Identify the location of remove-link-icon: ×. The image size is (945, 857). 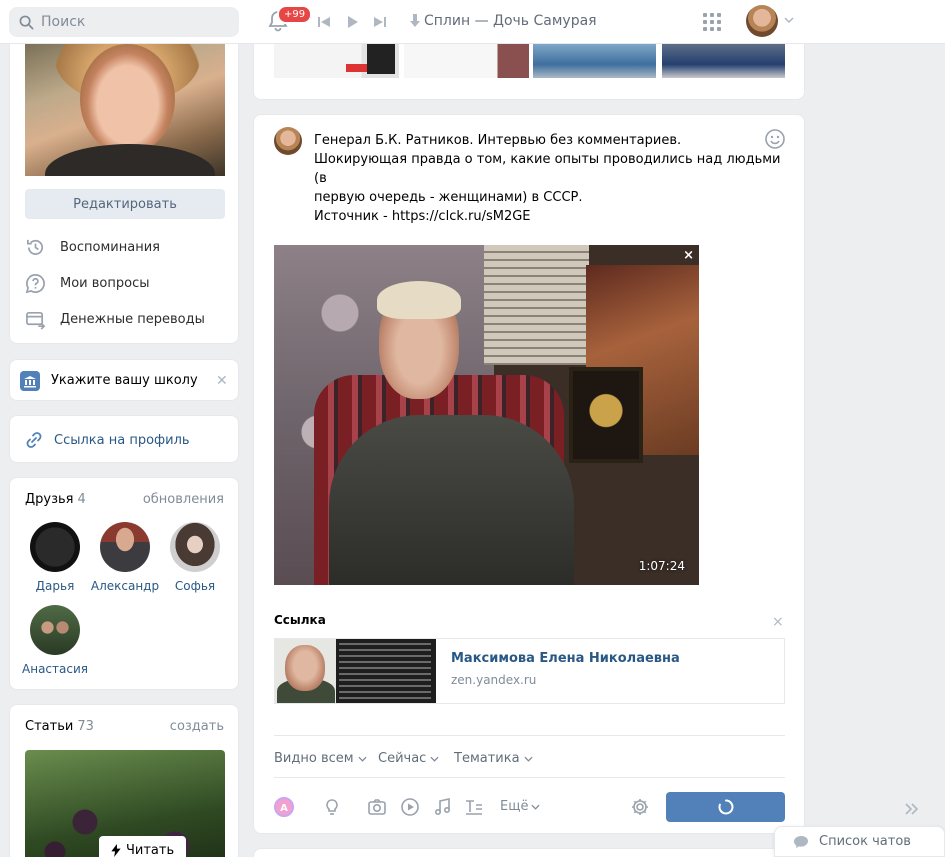
(778, 622).